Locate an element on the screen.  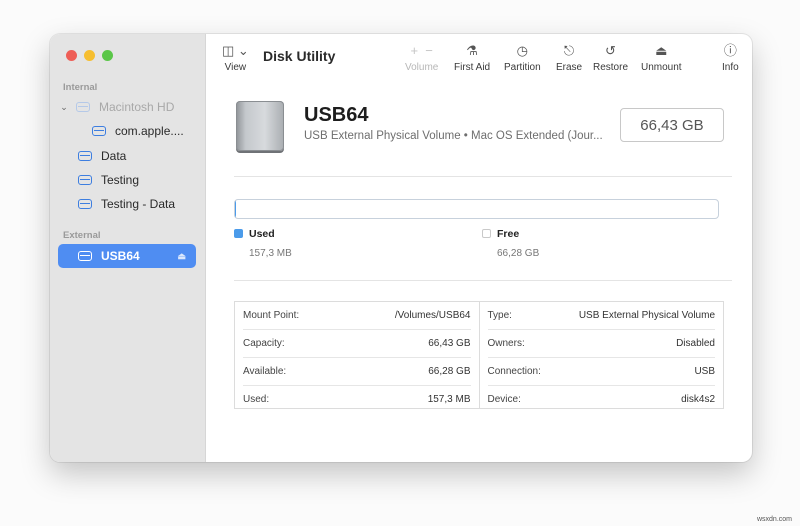
watermark: wsxdn.com is located at coordinates (774, 519).